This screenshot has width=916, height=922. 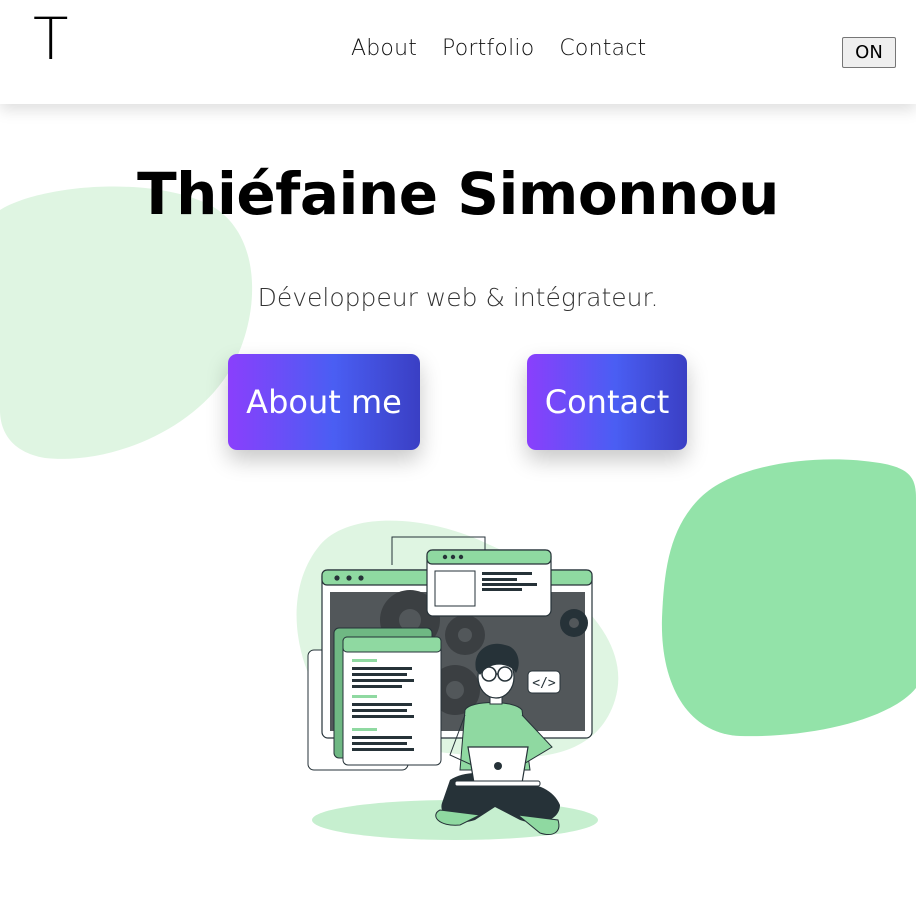 What do you see at coordinates (544, 683) in the screenshot?
I see `code-tag-label: </>` at bounding box center [544, 683].